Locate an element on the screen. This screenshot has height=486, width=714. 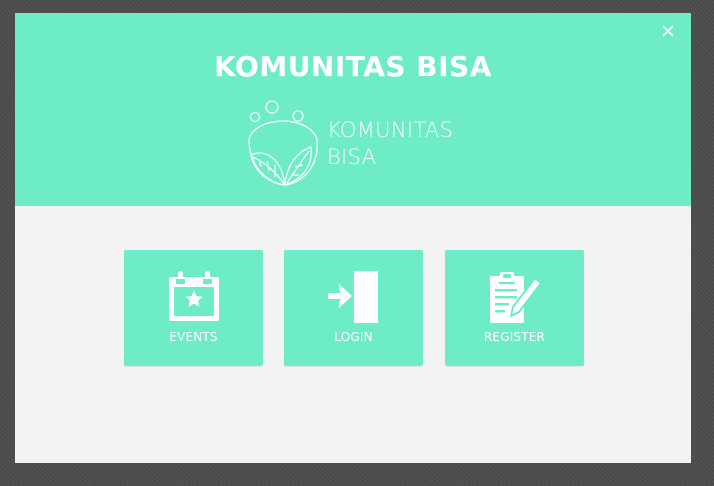
events-button: EVENTS is located at coordinates (193, 308).